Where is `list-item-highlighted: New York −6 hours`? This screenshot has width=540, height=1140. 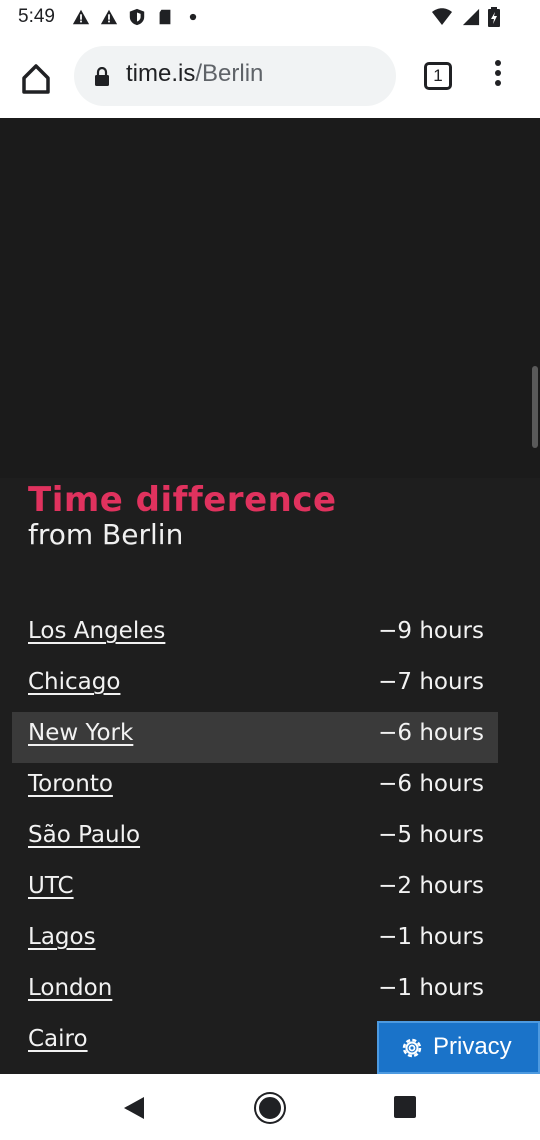
list-item-highlighted: New York −6 hours is located at coordinates (255, 737).